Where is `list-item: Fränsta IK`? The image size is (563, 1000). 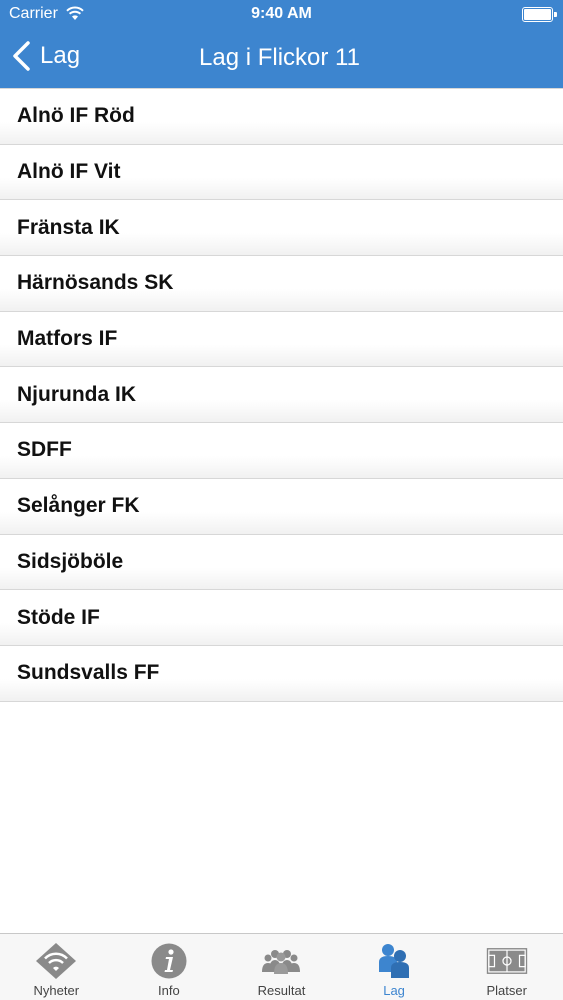
list-item: Fränsta IK is located at coordinates (281, 228).